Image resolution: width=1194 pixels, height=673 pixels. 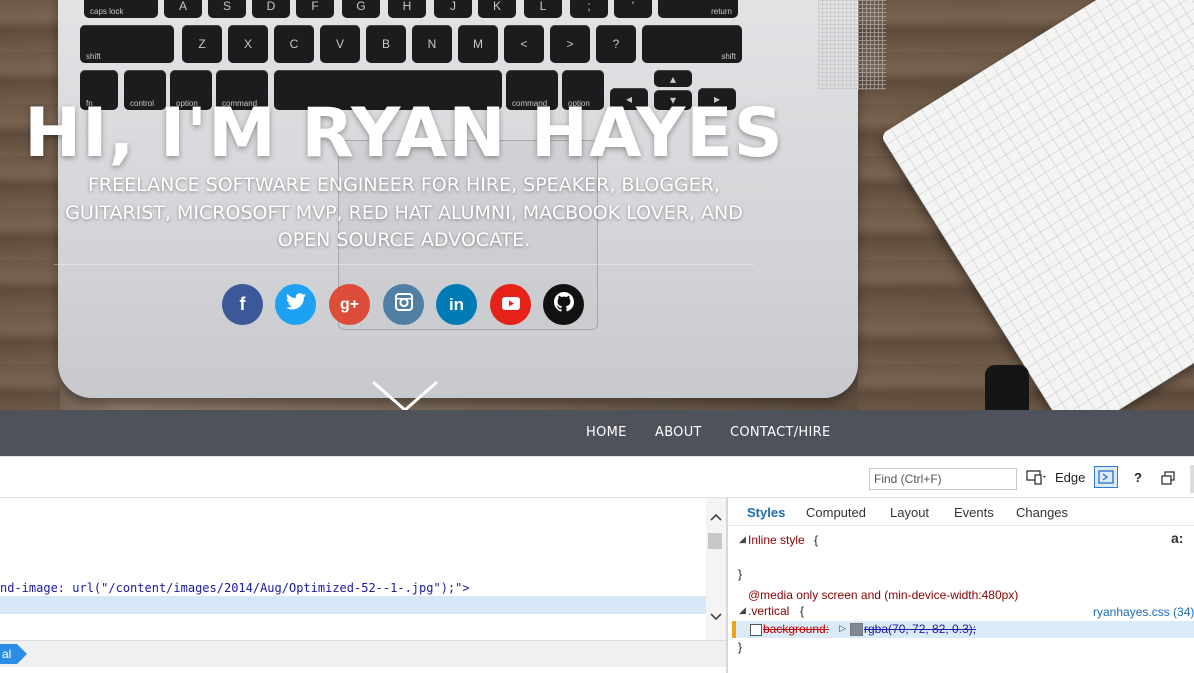 I want to click on emulation-device-icon, so click(x=1037, y=478).